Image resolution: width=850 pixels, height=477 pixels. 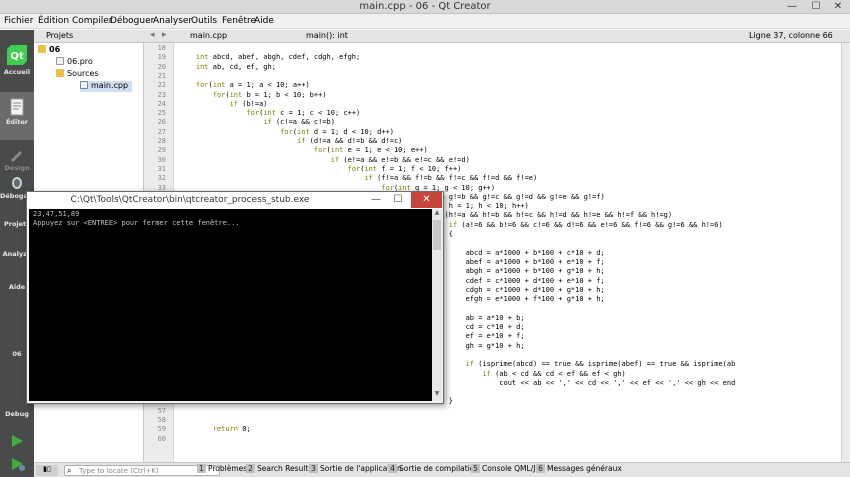 I want to click on document-edit-icon, so click(x=17, y=107).